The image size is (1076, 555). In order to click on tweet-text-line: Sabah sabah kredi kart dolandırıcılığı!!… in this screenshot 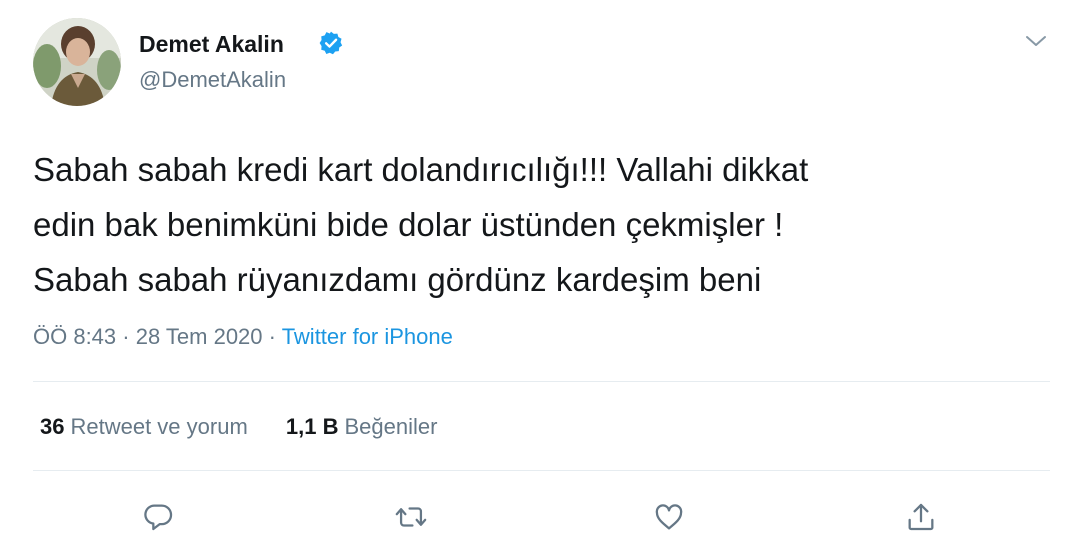, I will do `click(421, 169)`.